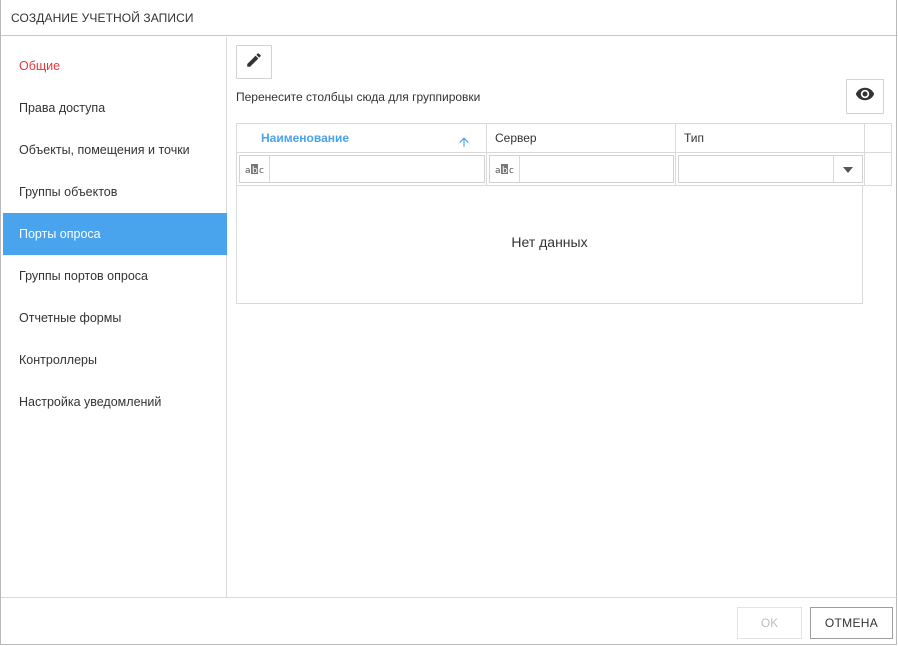 The width and height of the screenshot is (898, 646). I want to click on filter-cell-type, so click(769, 169).